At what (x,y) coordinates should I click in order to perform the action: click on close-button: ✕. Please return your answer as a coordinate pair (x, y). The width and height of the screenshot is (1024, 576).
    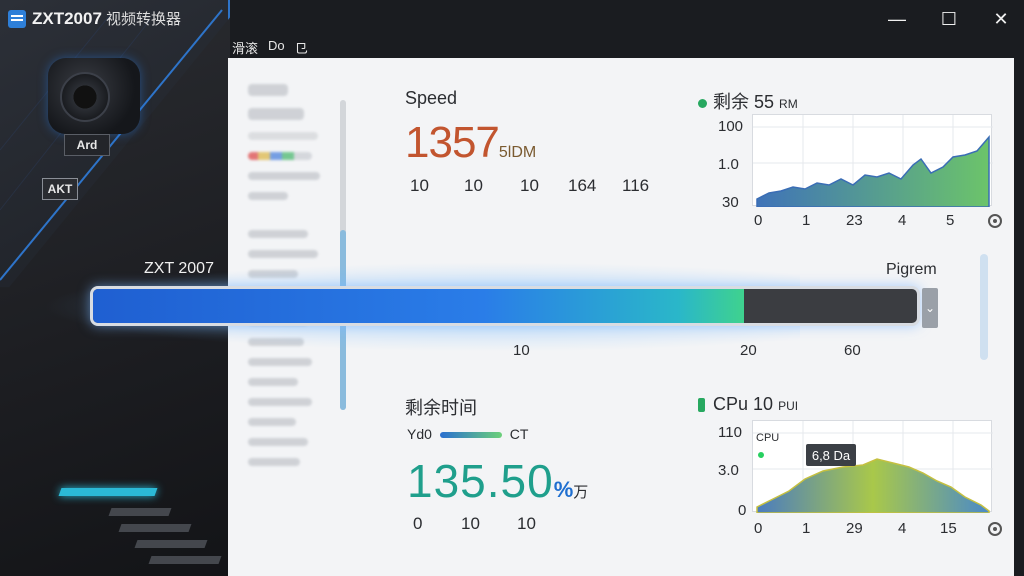
    Looking at the image, I should click on (1001, 19).